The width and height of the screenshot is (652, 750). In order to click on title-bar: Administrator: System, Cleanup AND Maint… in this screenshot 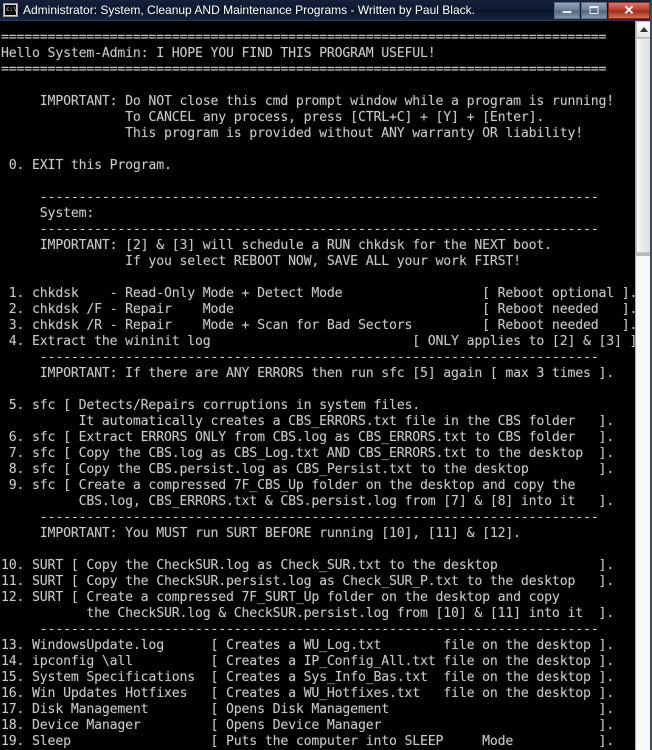, I will do `click(326, 10)`.